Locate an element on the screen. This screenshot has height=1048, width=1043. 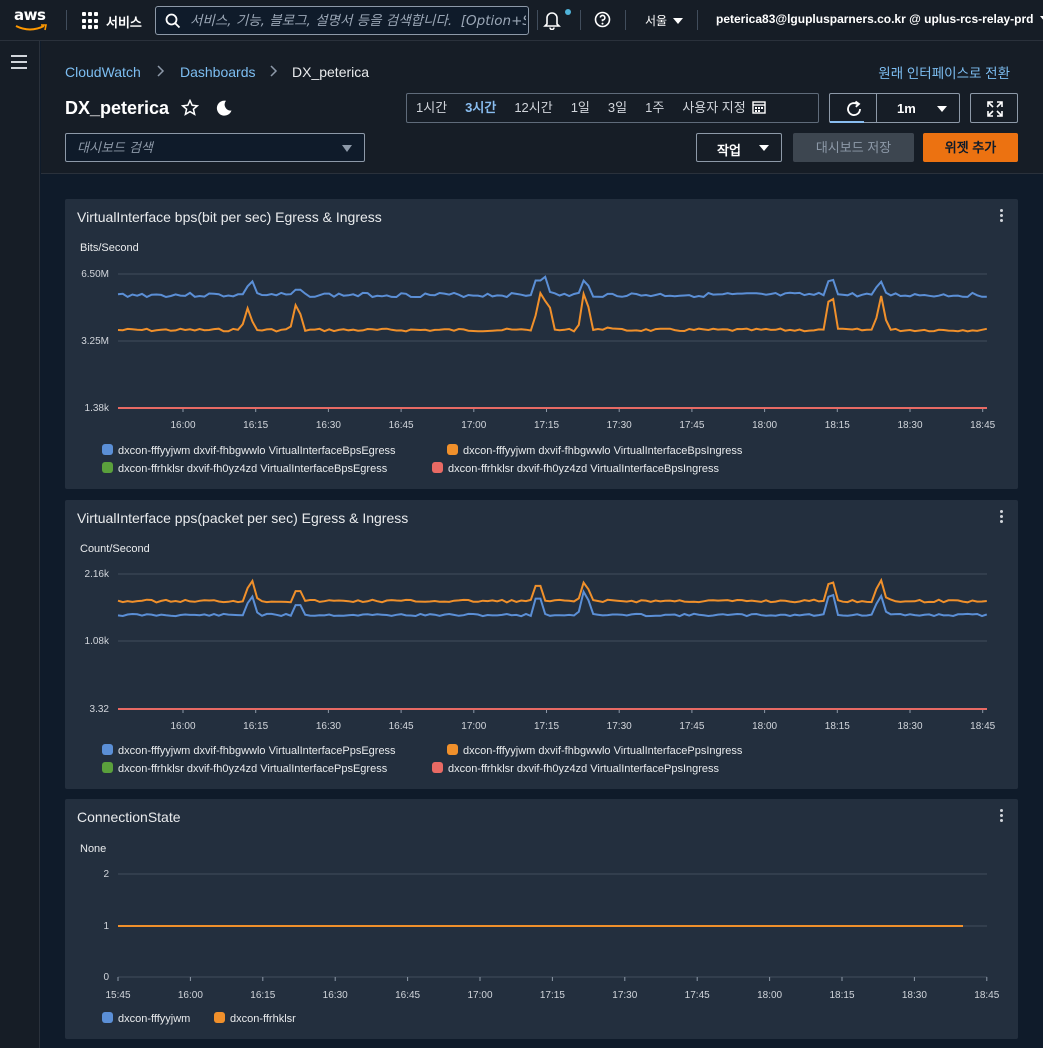
favorite-star-icon is located at coordinates (190, 108).